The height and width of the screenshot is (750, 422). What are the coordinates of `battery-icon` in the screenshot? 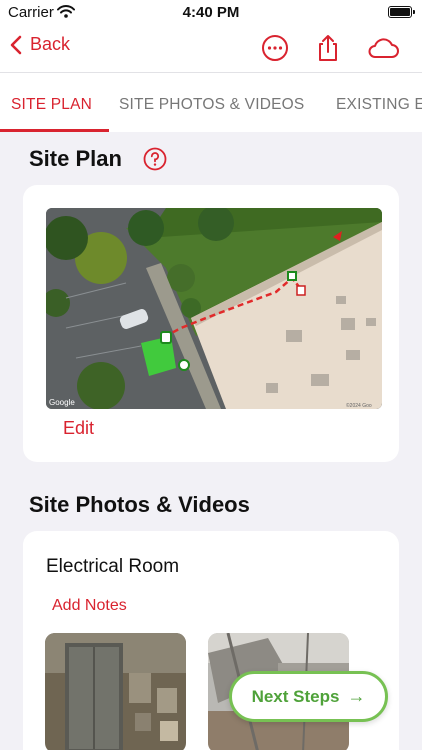 It's located at (401, 12).